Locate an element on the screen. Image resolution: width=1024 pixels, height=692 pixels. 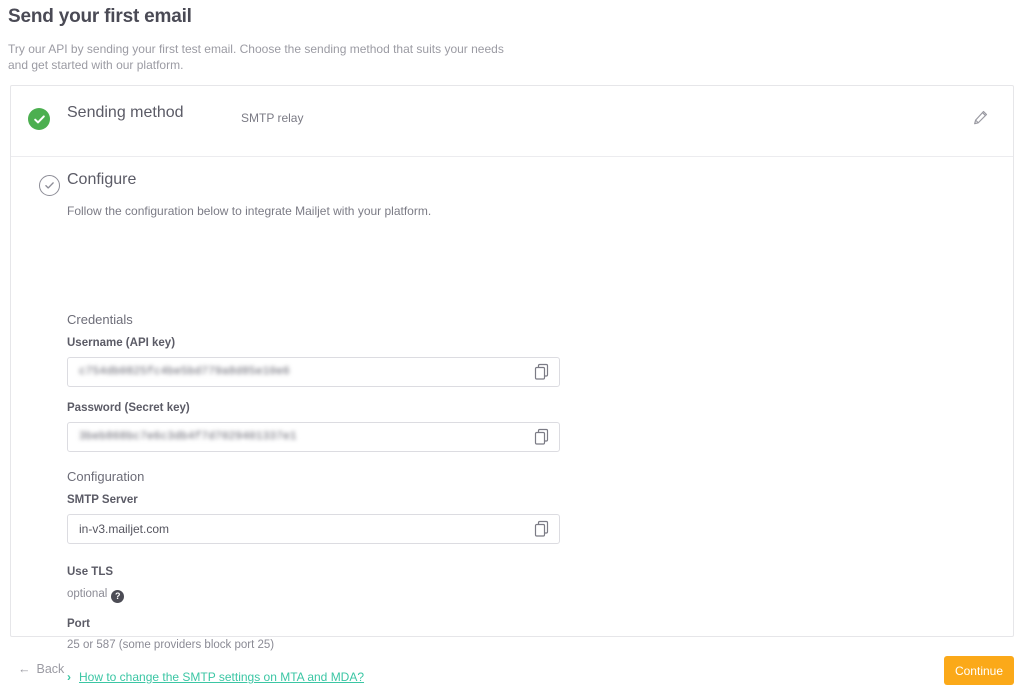
check-circle-filled-icon is located at coordinates (39, 119).